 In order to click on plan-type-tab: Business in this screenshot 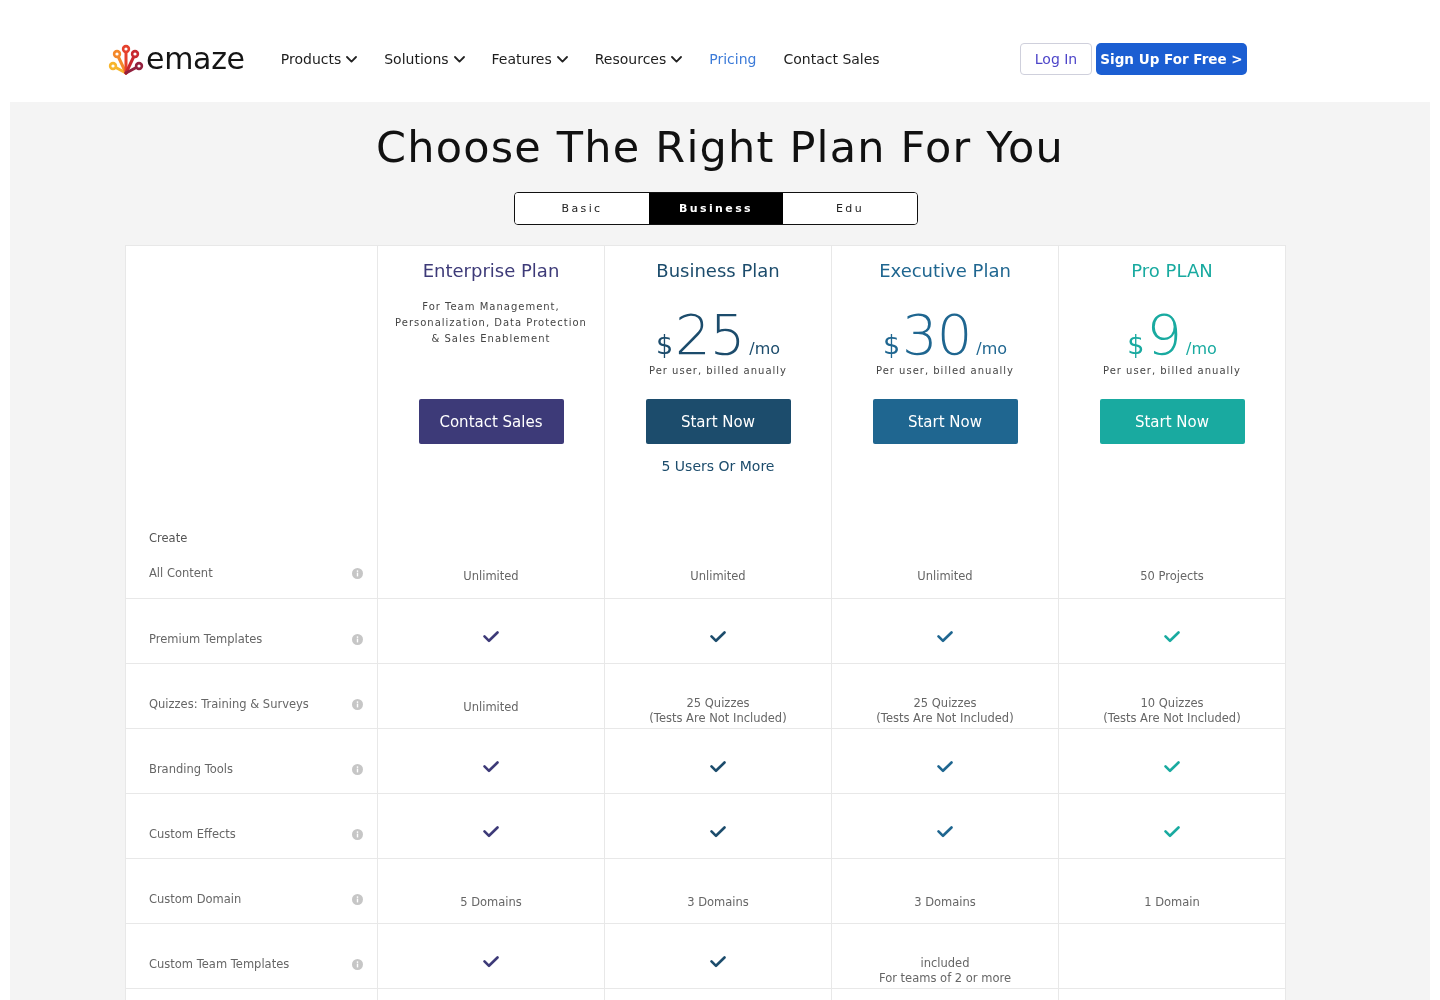, I will do `click(716, 208)`.